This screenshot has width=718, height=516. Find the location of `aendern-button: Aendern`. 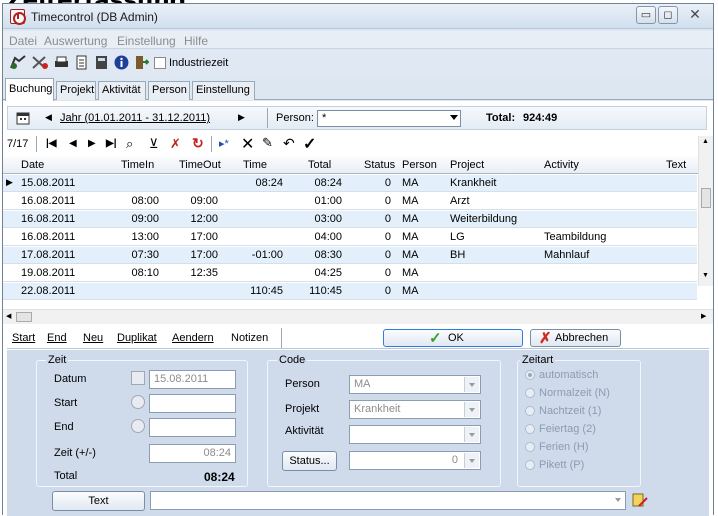

aendern-button: Aendern is located at coordinates (193, 338).